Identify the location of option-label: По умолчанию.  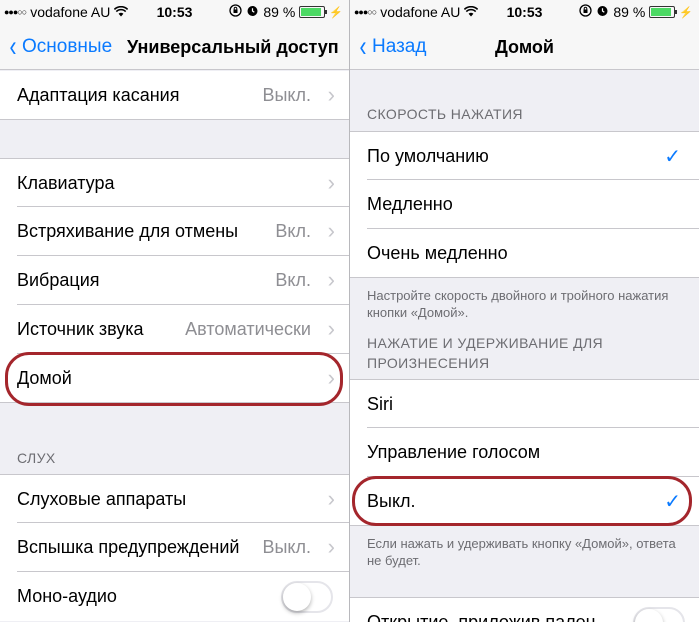
(428, 155).